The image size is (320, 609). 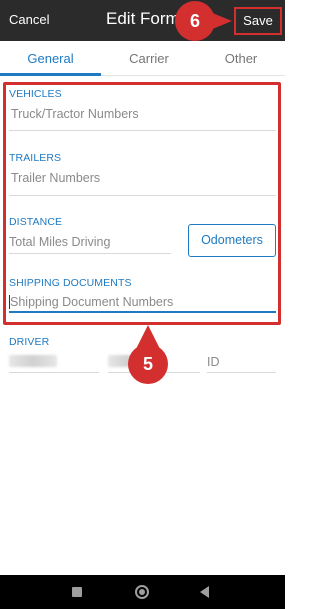 I want to click on system-navigation-bar, so click(x=142, y=592).